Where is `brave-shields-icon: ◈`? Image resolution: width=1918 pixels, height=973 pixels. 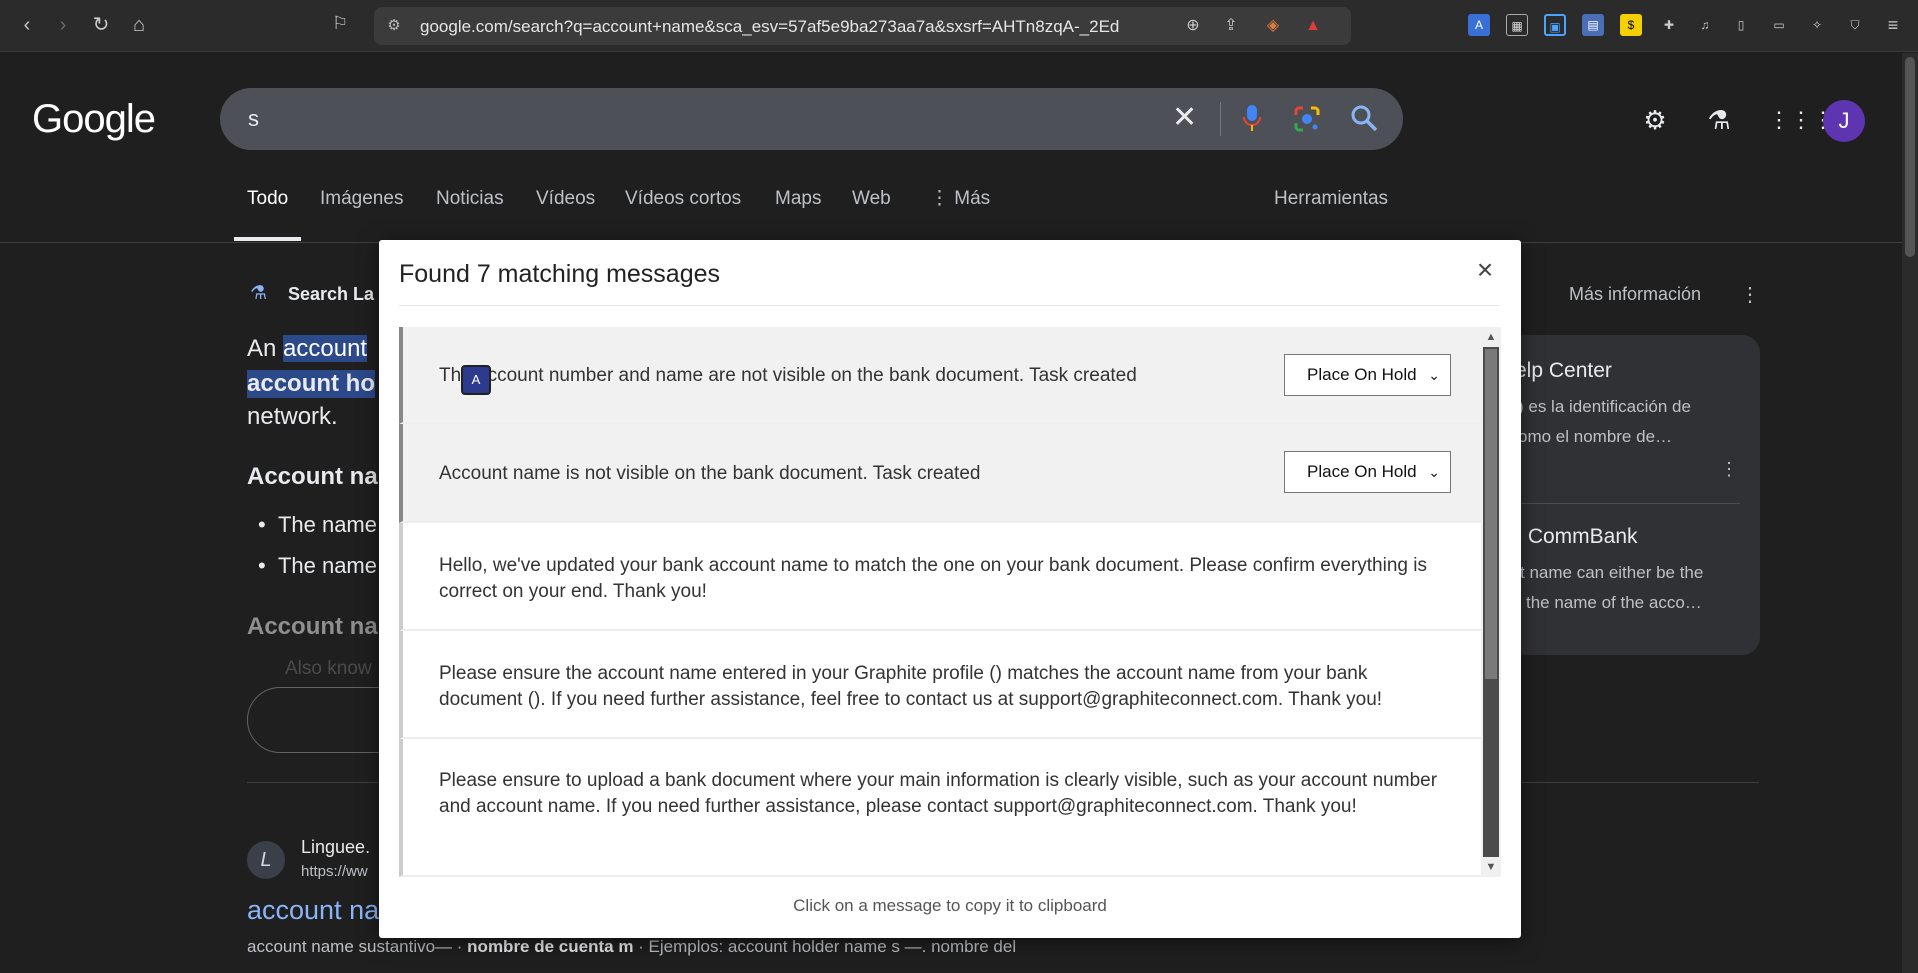 brave-shields-icon: ◈ is located at coordinates (1273, 26).